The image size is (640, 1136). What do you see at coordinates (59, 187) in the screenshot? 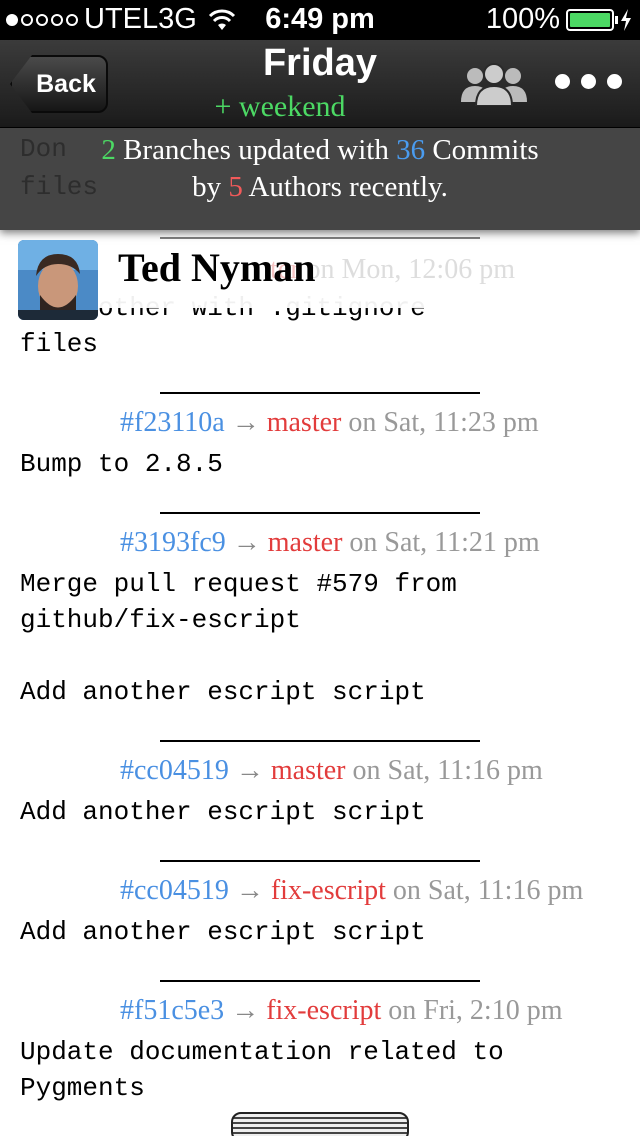
I see `ghost-commit-text: files` at bounding box center [59, 187].